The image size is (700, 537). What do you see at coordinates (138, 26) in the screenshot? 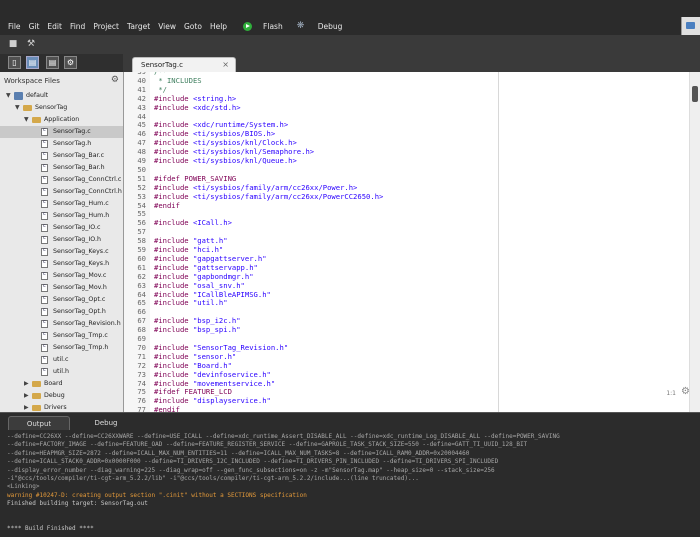
I see `menu-target: Target` at bounding box center [138, 26].